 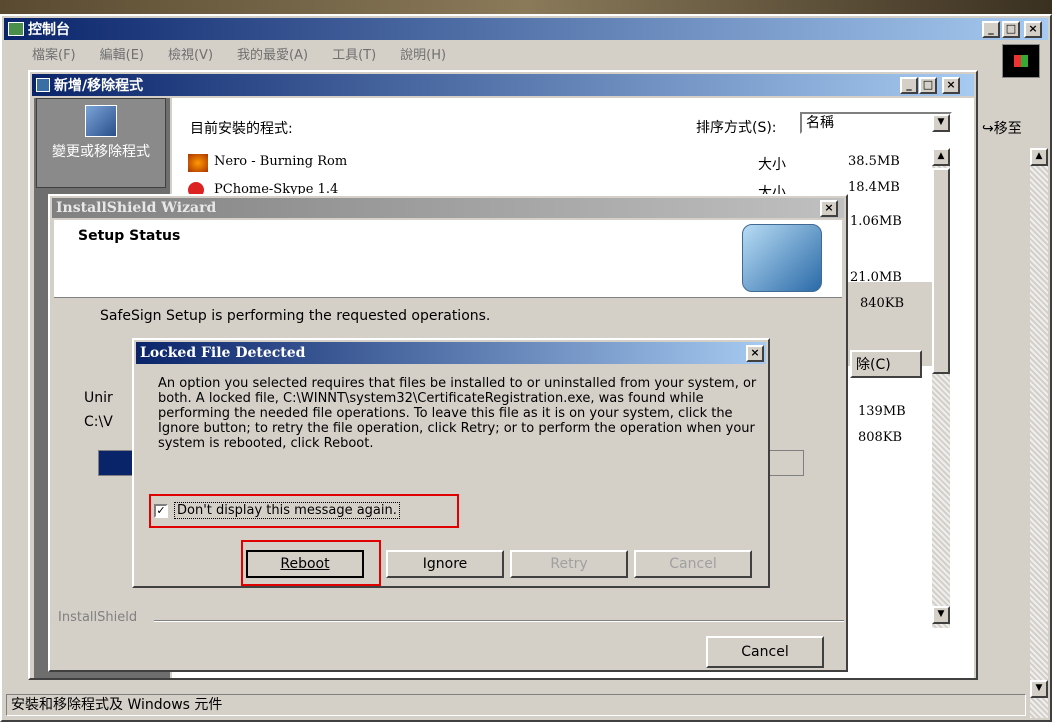 What do you see at coordinates (101, 143) in the screenshot?
I see `sidebar-item-change-remove: 變更或移除程式` at bounding box center [101, 143].